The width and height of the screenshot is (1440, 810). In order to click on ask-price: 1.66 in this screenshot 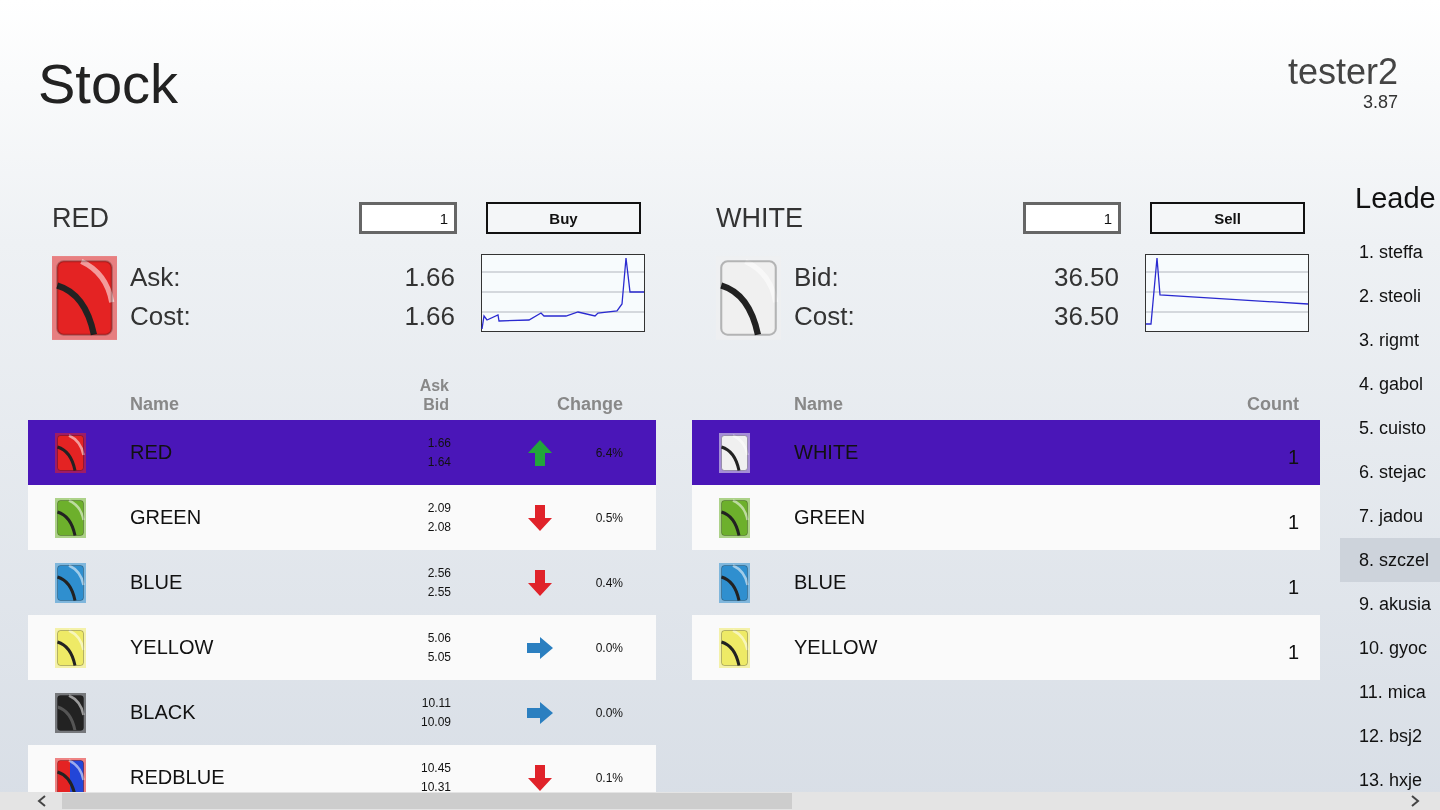, I will do `click(439, 443)`.